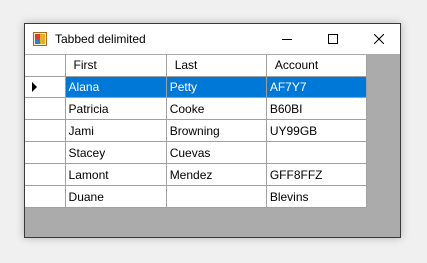 The width and height of the screenshot is (427, 263). Describe the element at coordinates (115, 175) in the screenshot. I see `cell-first: Lamont` at that location.